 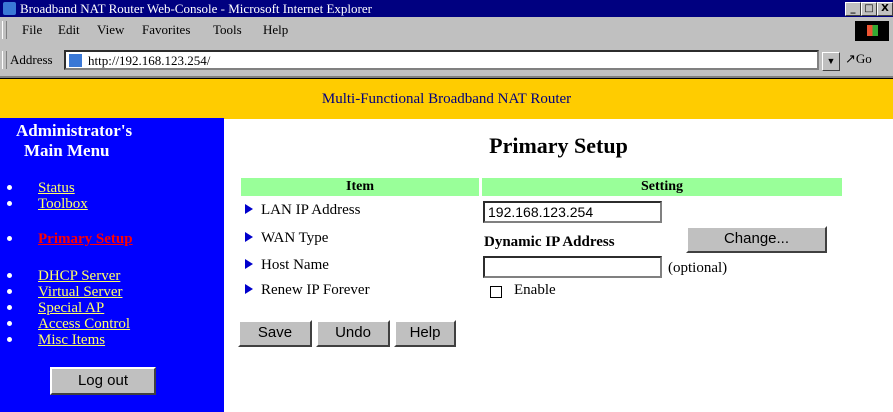 What do you see at coordinates (67, 150) in the screenshot?
I see `sidebar-title-line2: Main Menu` at bounding box center [67, 150].